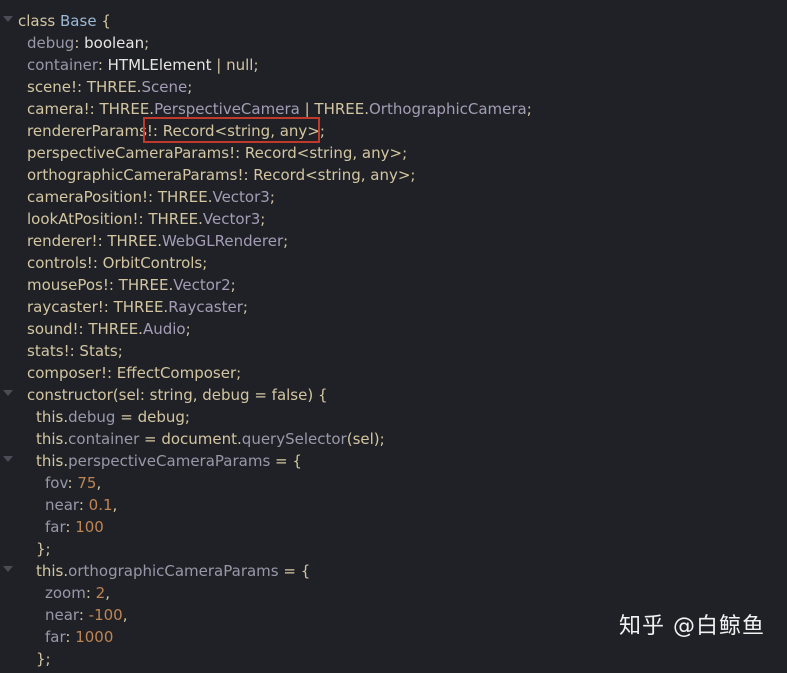 The height and width of the screenshot is (673, 787). Describe the element at coordinates (202, 285) in the screenshot. I see `code-token: Vector2` at that location.